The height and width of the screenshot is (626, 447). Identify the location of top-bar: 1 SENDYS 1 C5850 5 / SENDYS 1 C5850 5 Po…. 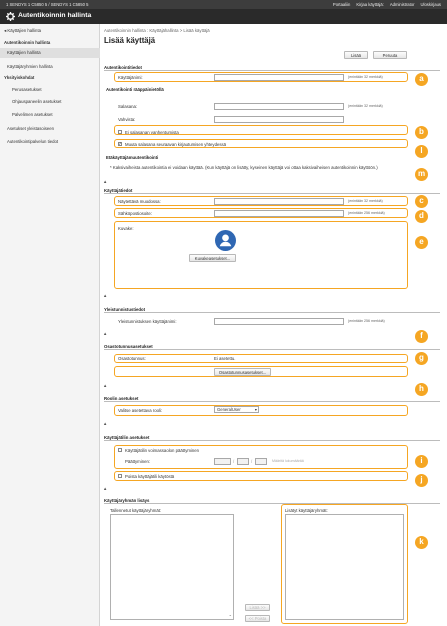
(223, 4).